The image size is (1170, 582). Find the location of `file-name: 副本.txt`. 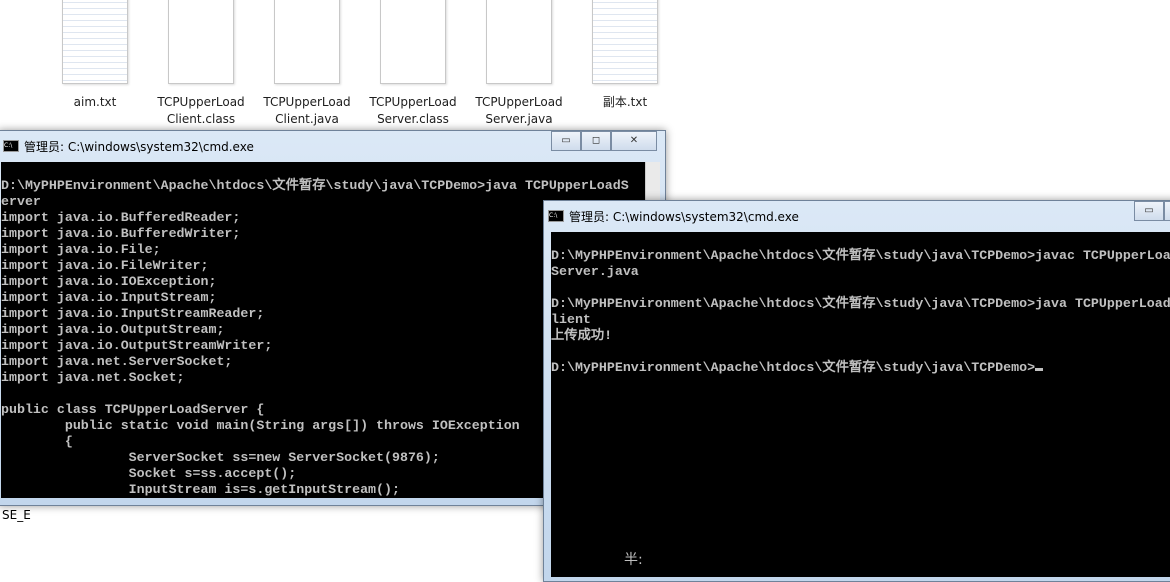

file-name: 副本.txt is located at coordinates (625, 102).